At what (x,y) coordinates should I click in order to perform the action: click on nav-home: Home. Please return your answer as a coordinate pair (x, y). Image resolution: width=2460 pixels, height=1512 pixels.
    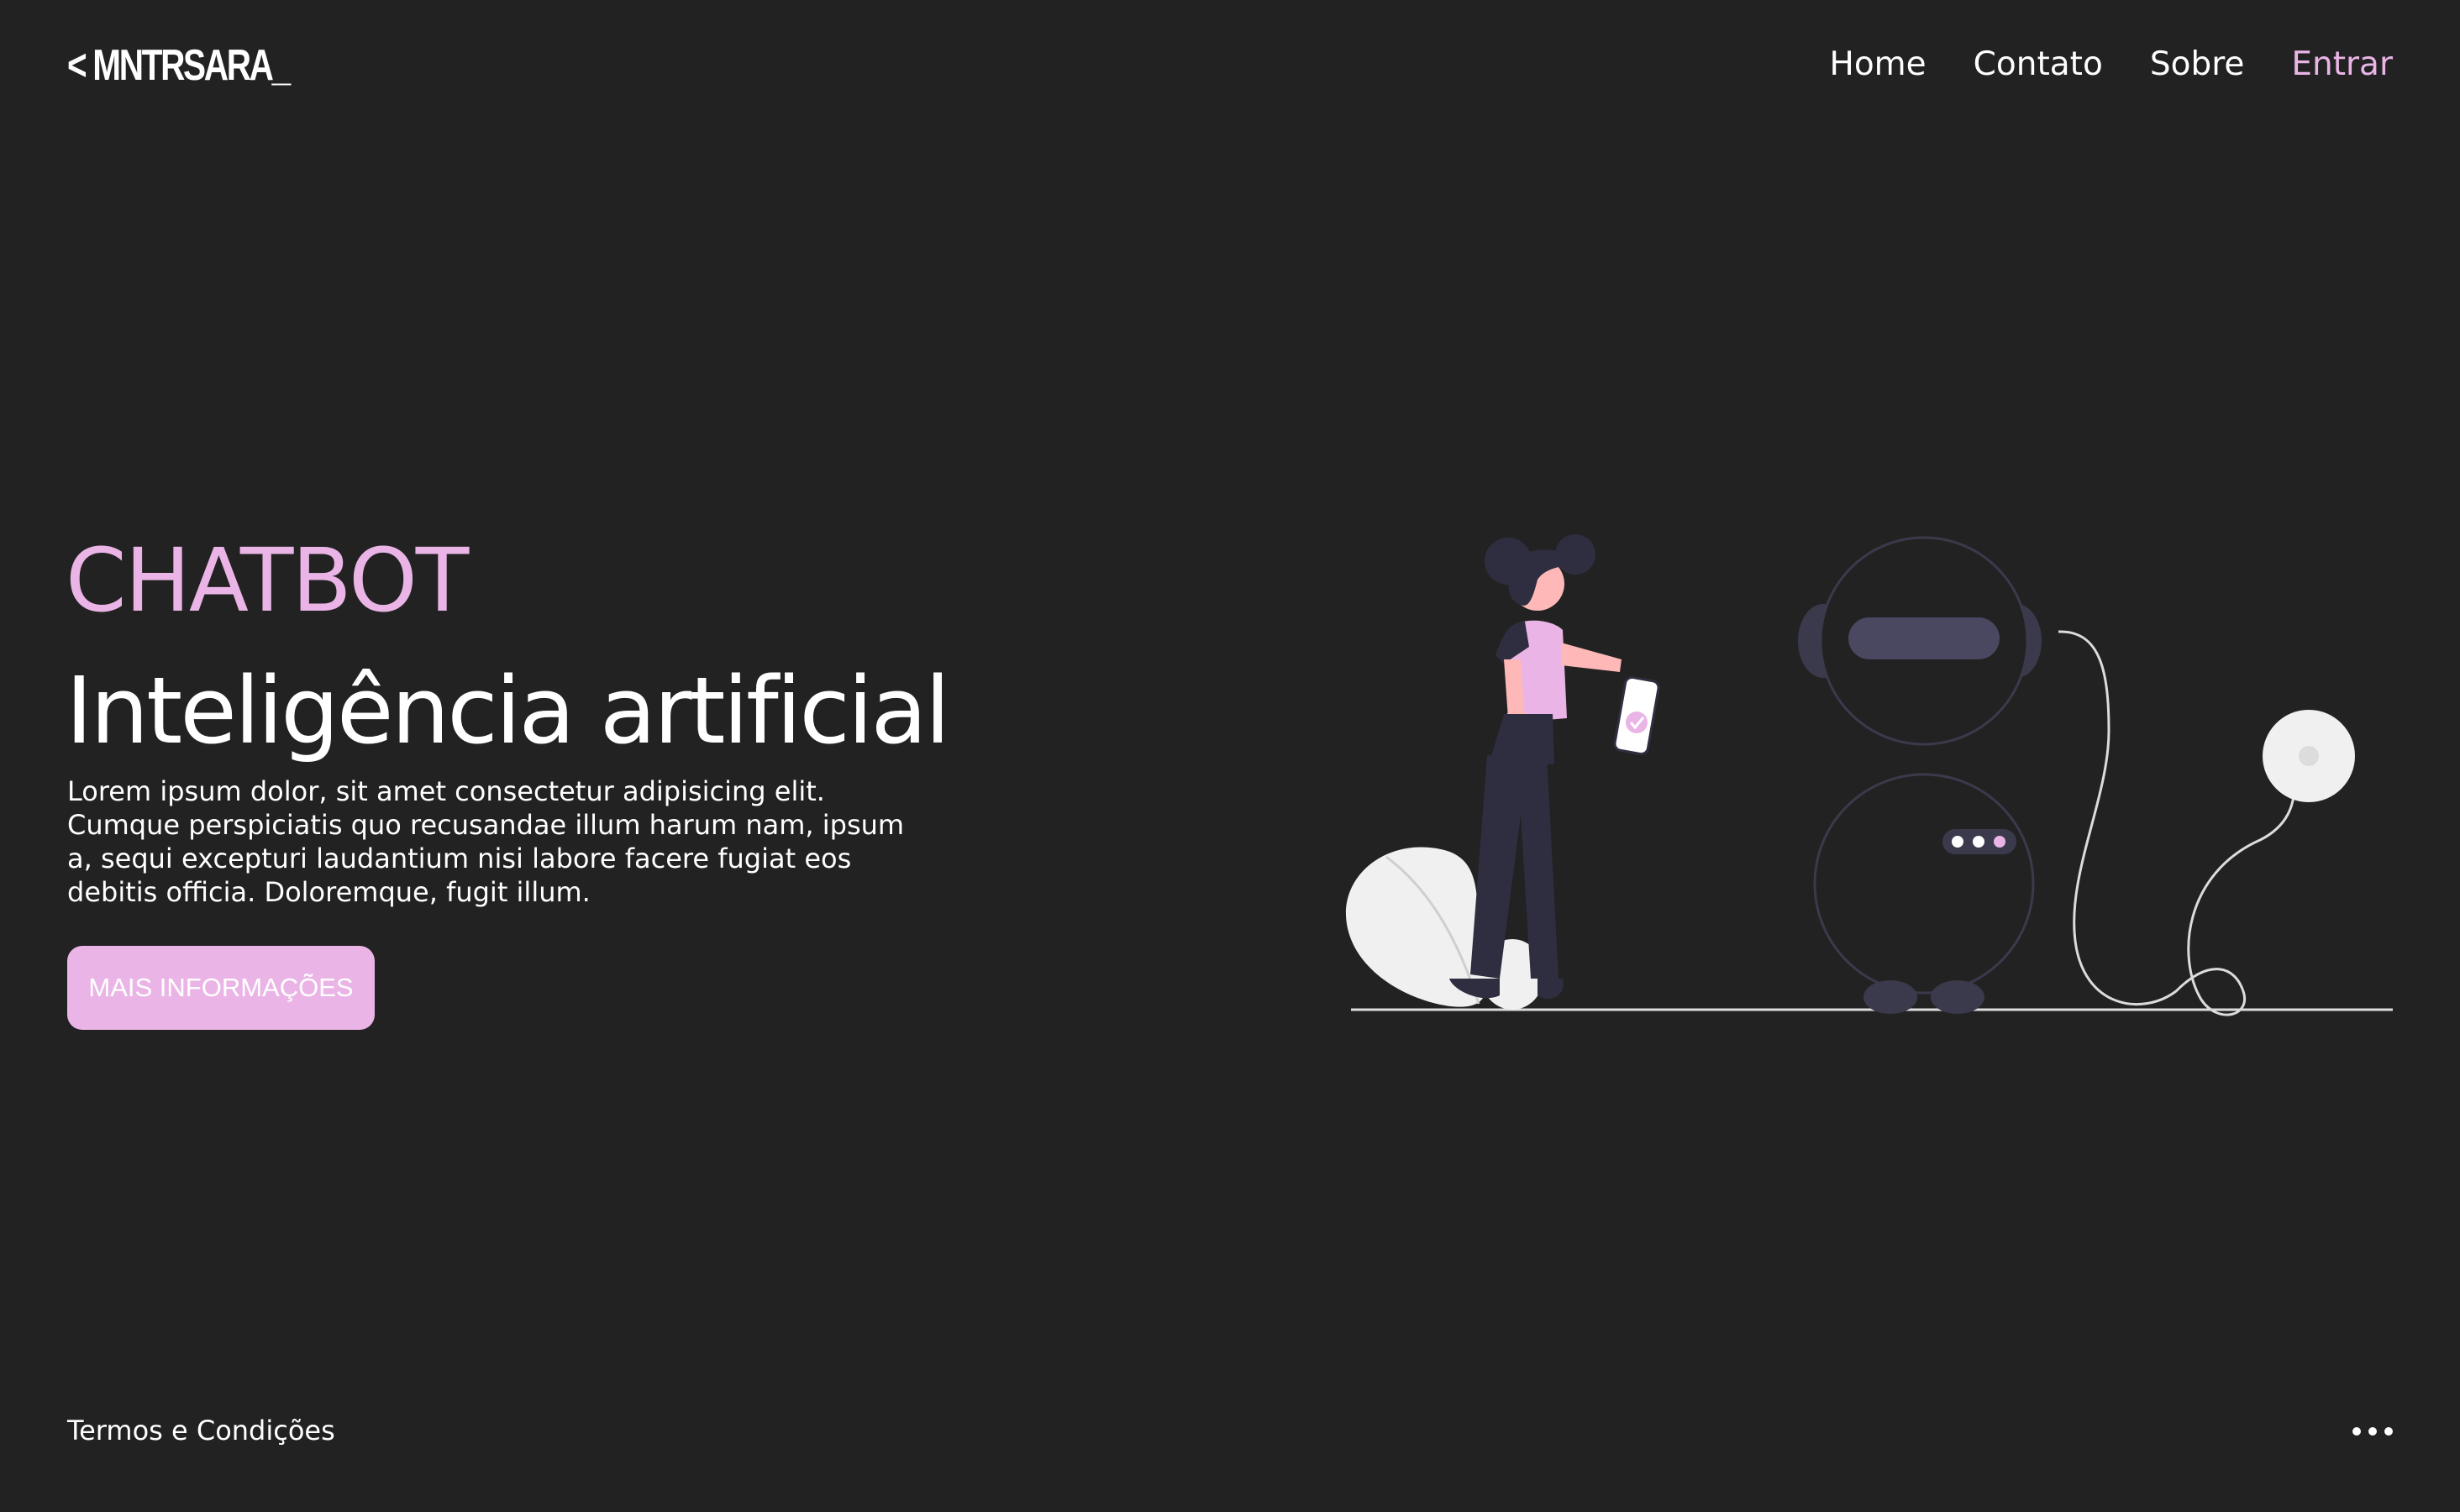
    Looking at the image, I should click on (1878, 64).